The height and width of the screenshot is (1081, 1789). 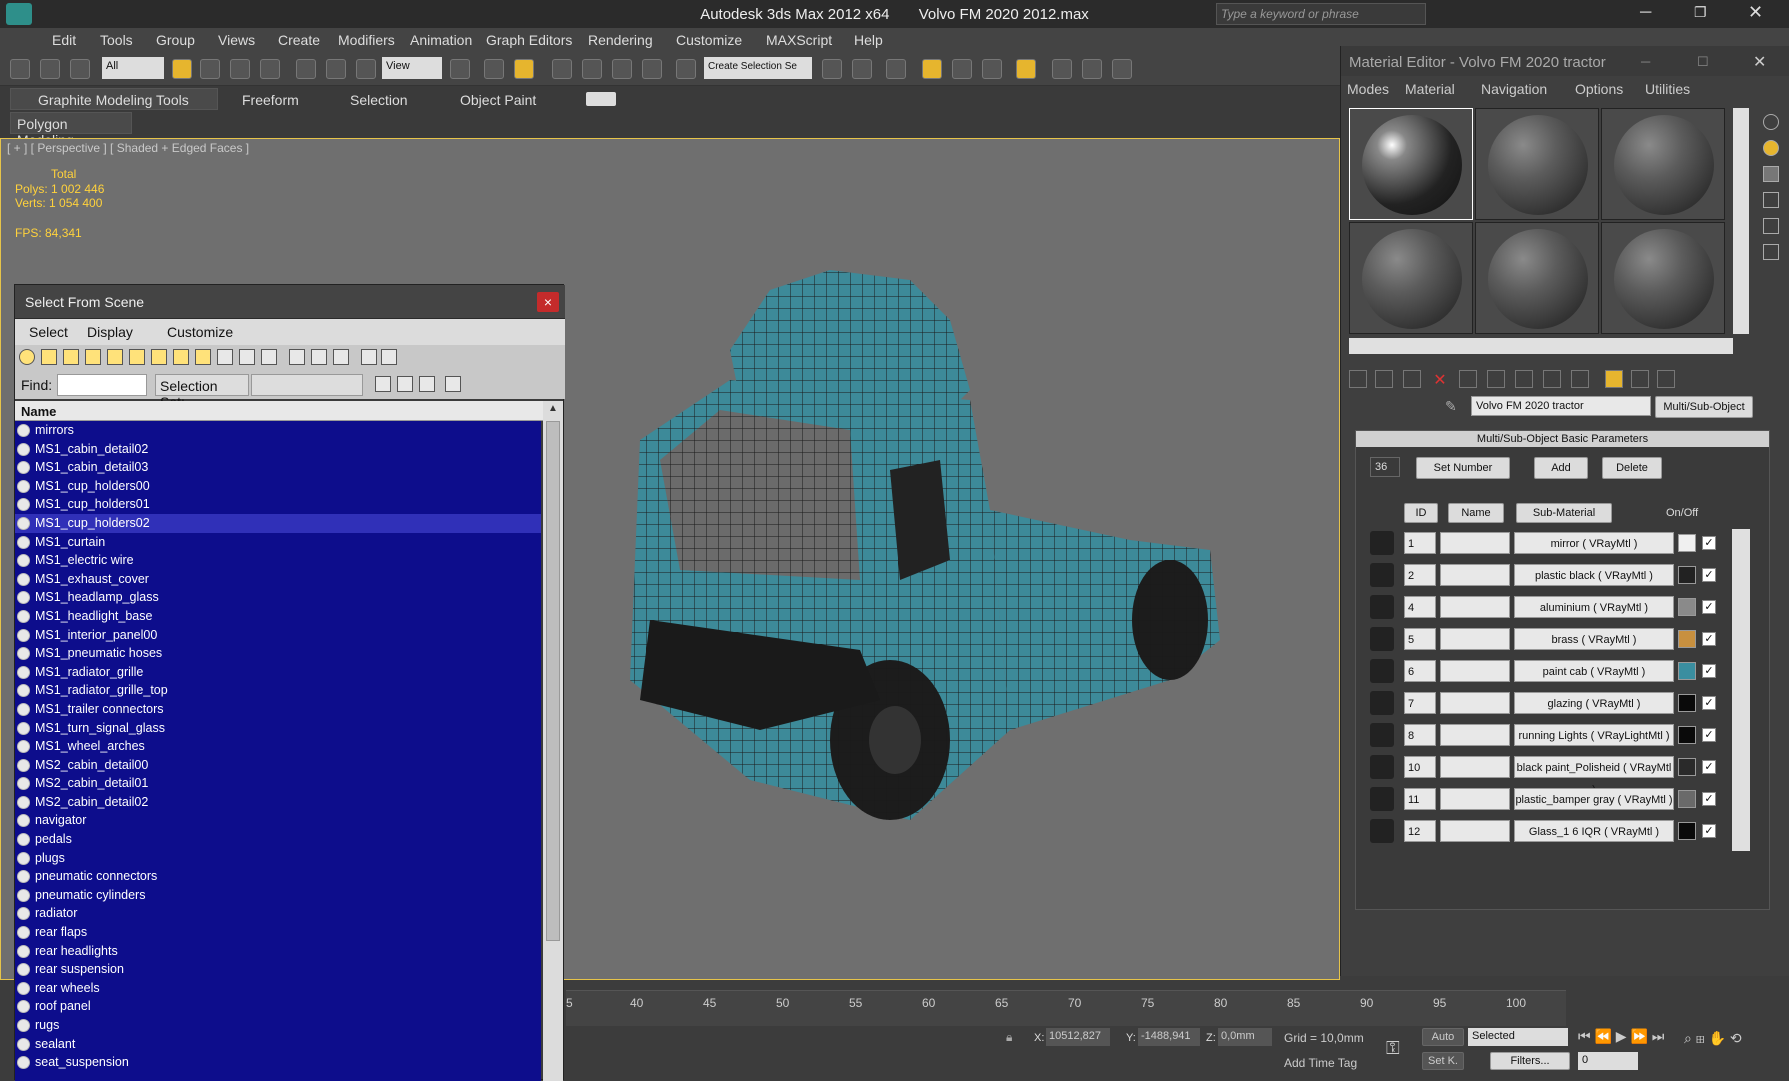 I want to click on scene-object-row: MS1_interior_panel00, so click(x=278, y=635).